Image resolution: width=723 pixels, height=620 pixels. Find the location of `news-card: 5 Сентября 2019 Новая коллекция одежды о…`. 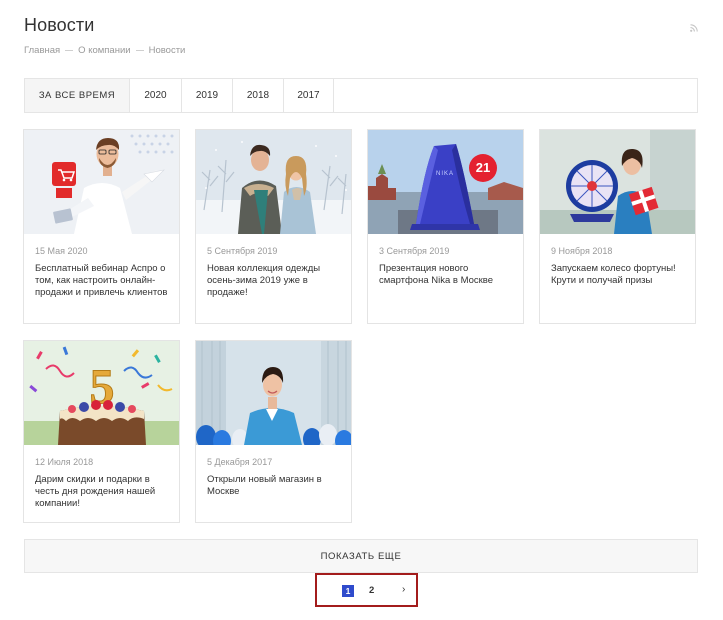

news-card: 5 Сентября 2019 Новая коллекция одежды о… is located at coordinates (273, 226).